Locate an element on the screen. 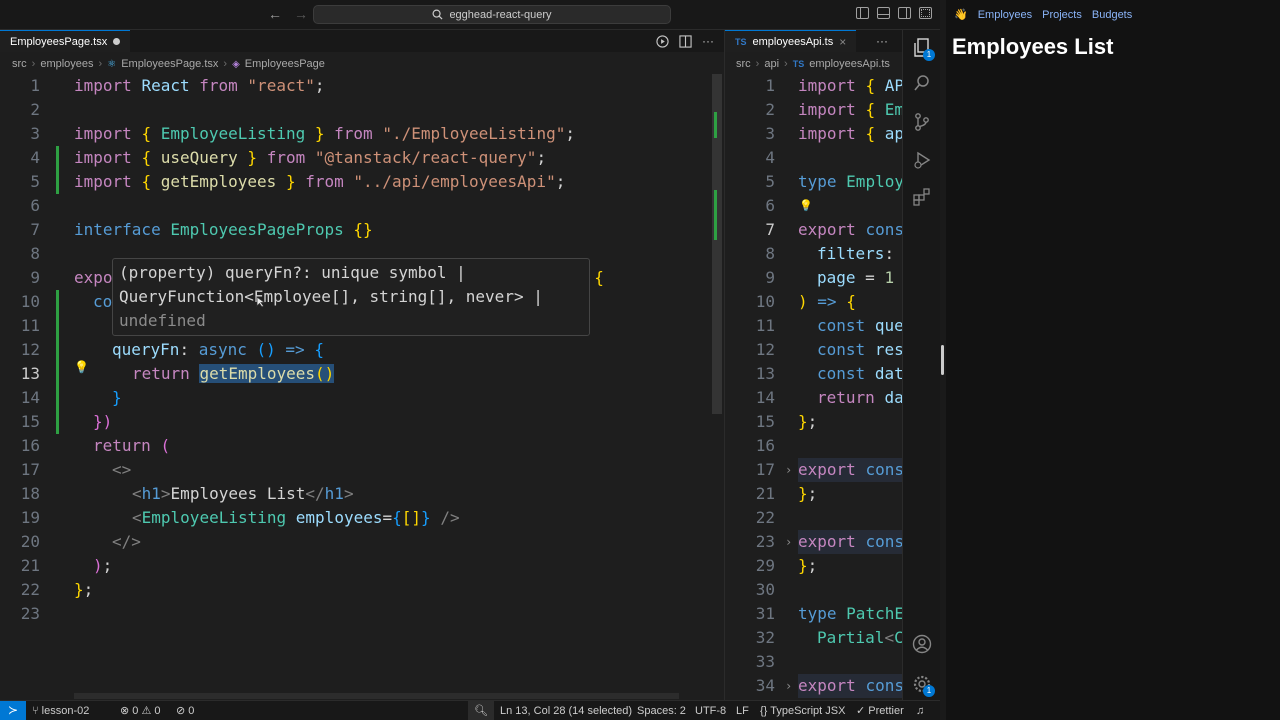  nav-link-projects: Projects is located at coordinates (1062, 15).